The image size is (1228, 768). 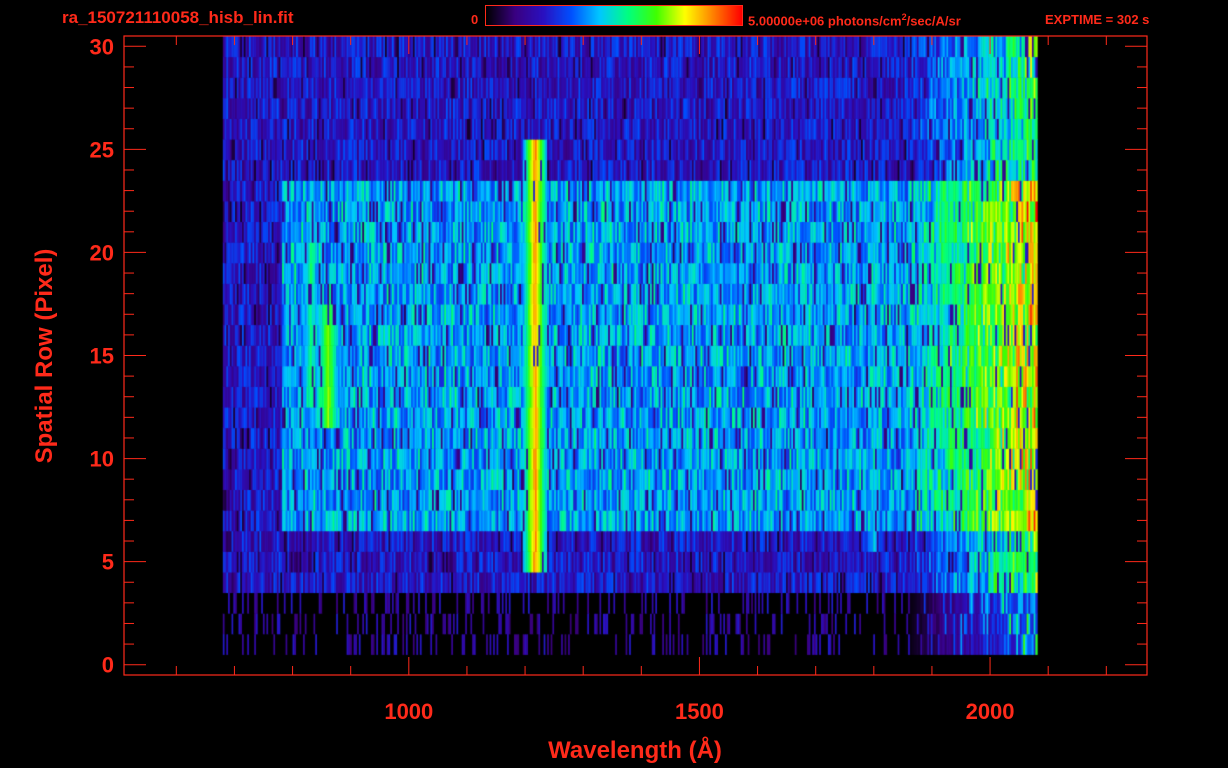 I want to click on x-tick-label: 2000, so click(x=990, y=711).